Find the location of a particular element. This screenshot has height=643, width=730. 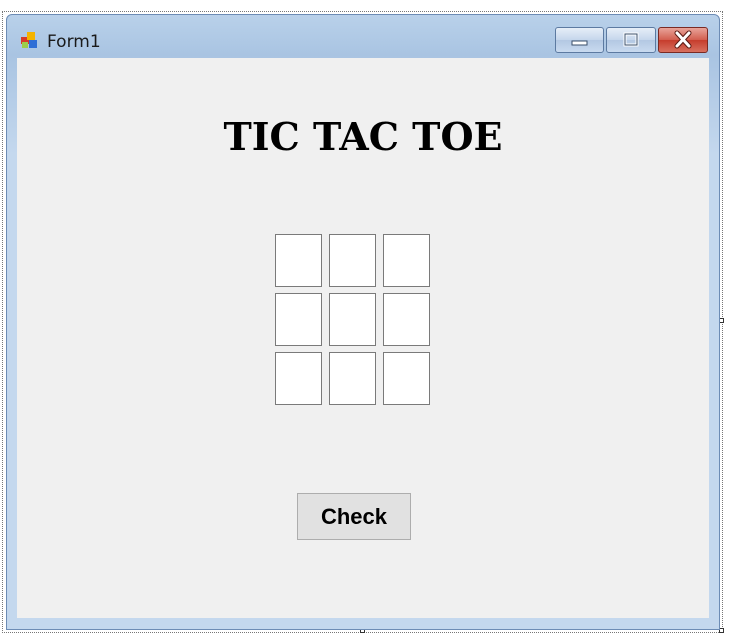

winforms-app-icon is located at coordinates (29, 40).